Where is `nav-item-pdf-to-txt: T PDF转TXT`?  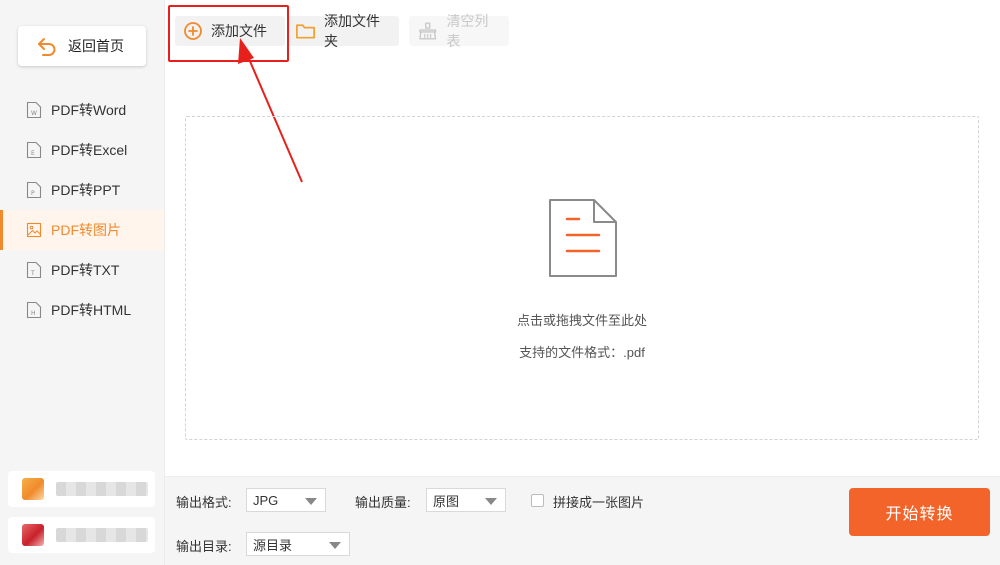 nav-item-pdf-to-txt: T PDF转TXT is located at coordinates (82, 270).